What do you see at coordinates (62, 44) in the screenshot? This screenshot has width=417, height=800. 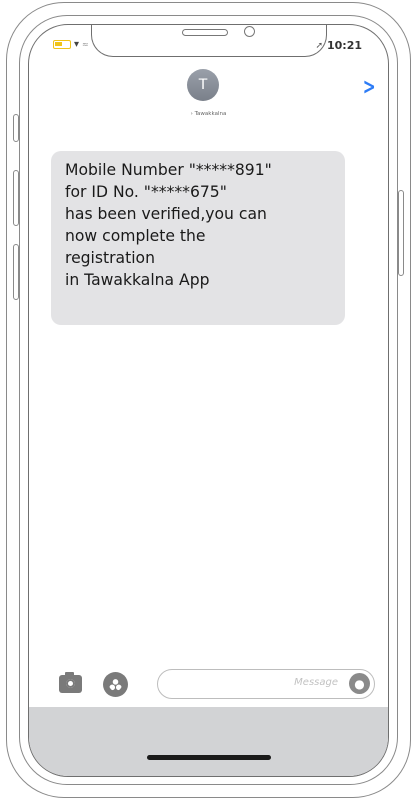 I see `battery-icon` at bounding box center [62, 44].